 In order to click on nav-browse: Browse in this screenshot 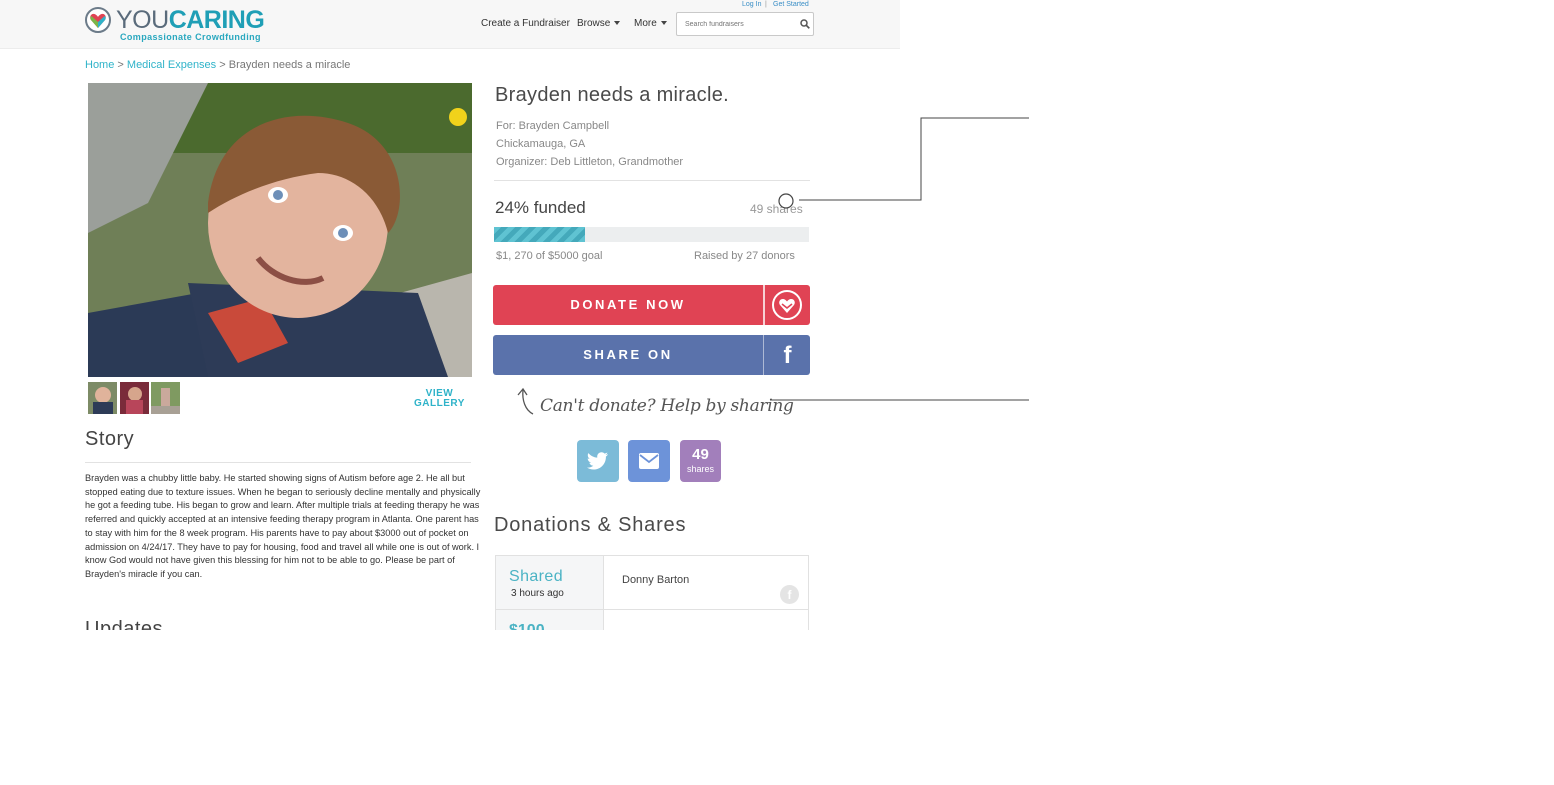, I will do `click(599, 23)`.